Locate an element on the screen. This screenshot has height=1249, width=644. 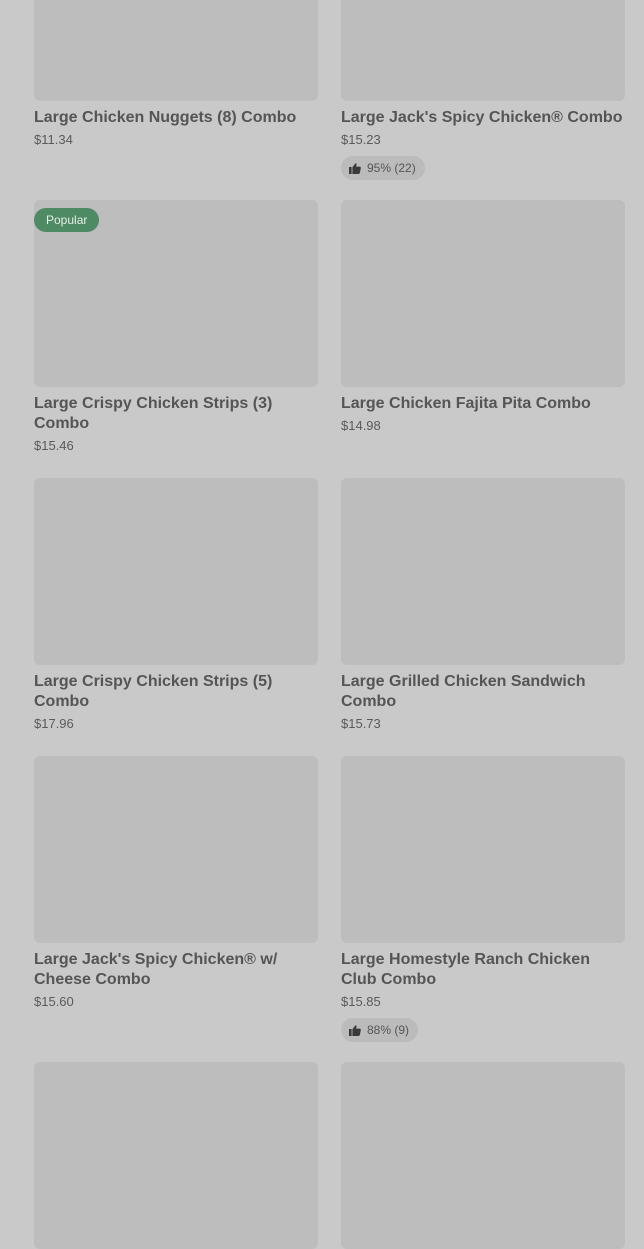
rating-pill: 95% (22) is located at coordinates (383, 168).